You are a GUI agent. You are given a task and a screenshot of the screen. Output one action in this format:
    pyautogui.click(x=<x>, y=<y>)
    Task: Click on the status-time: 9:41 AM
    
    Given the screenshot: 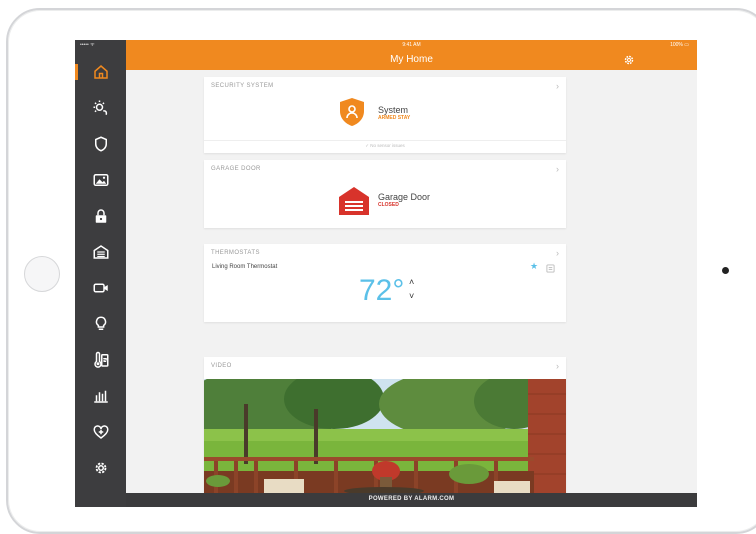 What is the action you would take?
    pyautogui.click(x=411, y=45)
    